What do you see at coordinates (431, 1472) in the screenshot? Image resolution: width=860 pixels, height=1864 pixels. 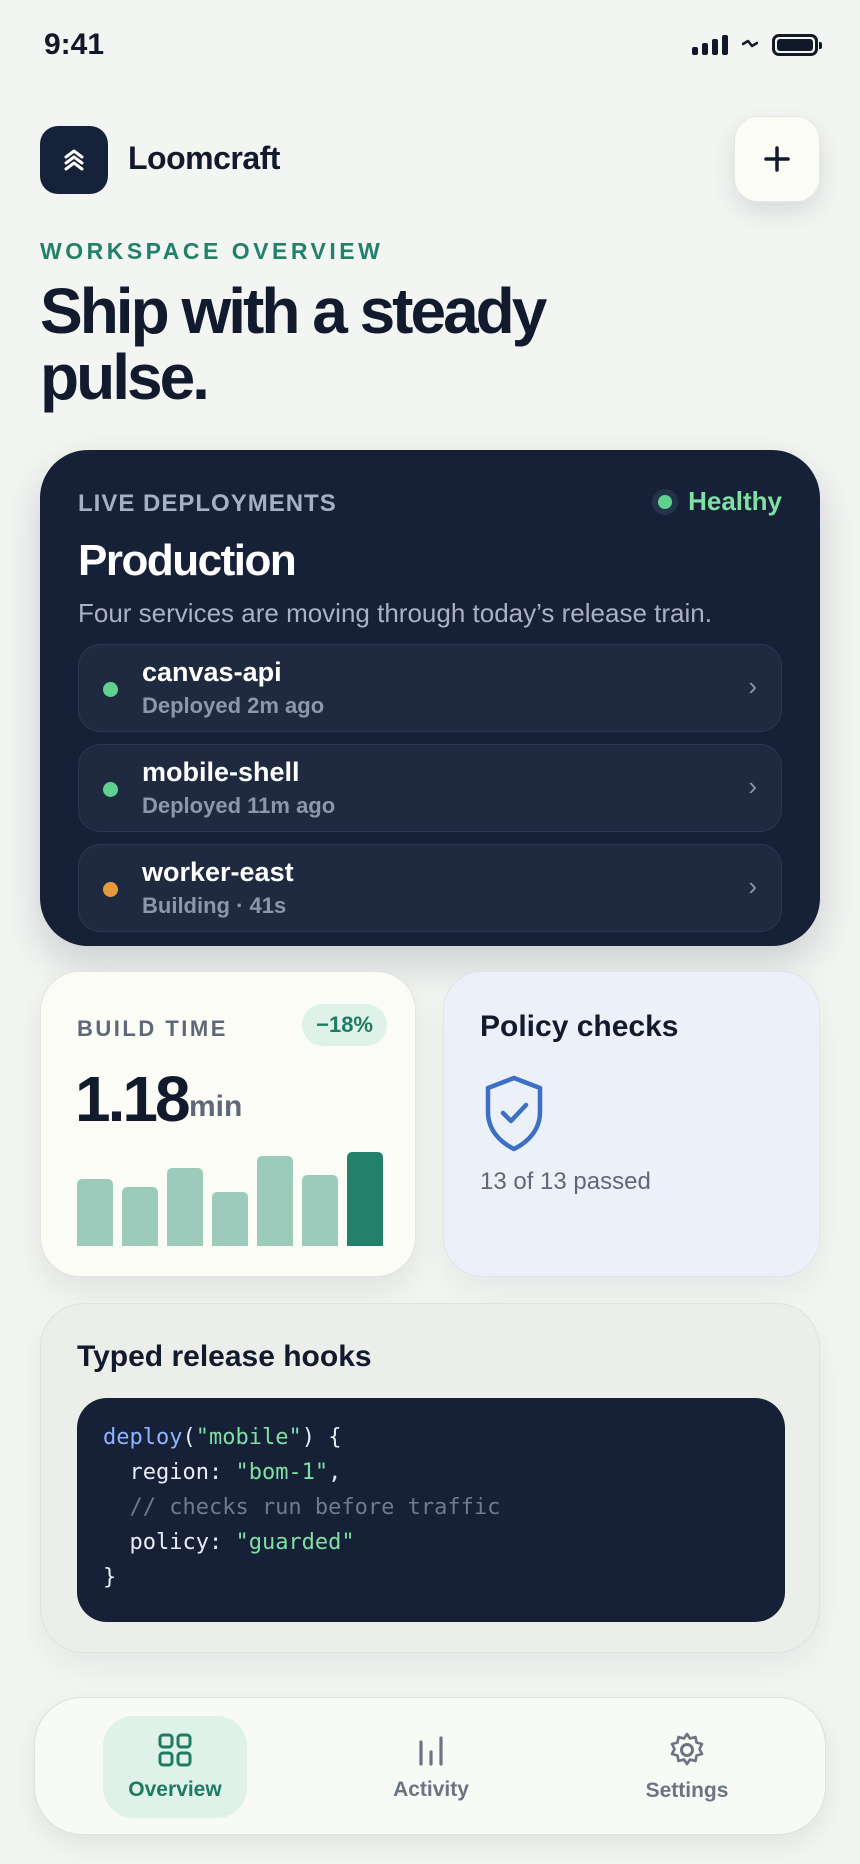 I see `code-line: region: "bom-1",` at bounding box center [431, 1472].